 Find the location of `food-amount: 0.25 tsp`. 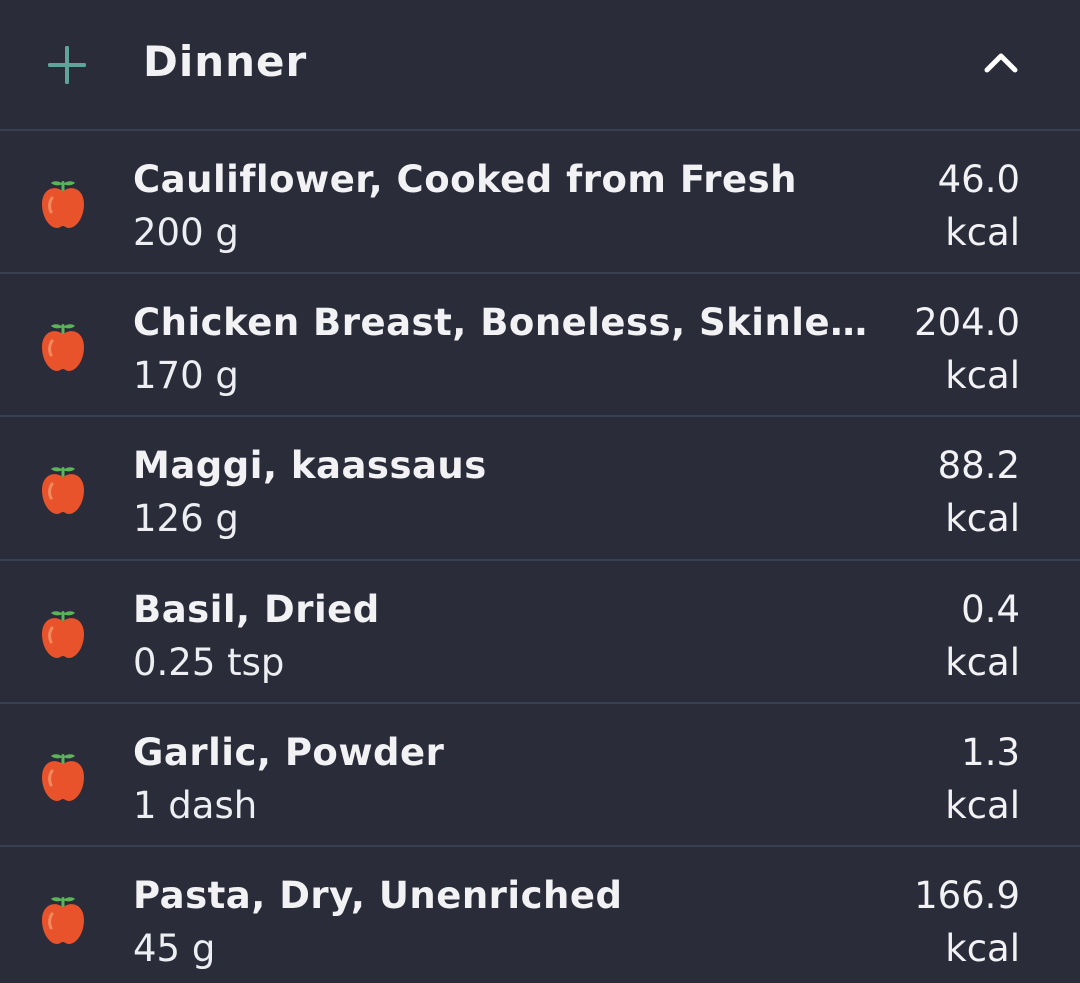

food-amount: 0.25 tsp is located at coordinates (209, 662).